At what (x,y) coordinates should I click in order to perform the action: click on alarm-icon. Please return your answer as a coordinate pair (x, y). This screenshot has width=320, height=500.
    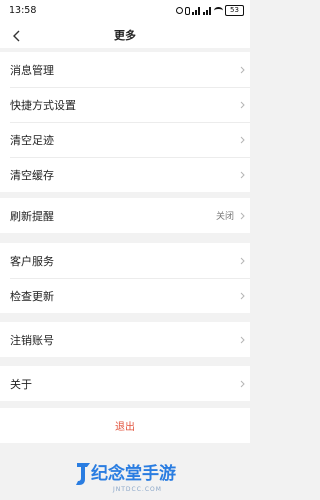
    Looking at the image, I should click on (179, 10).